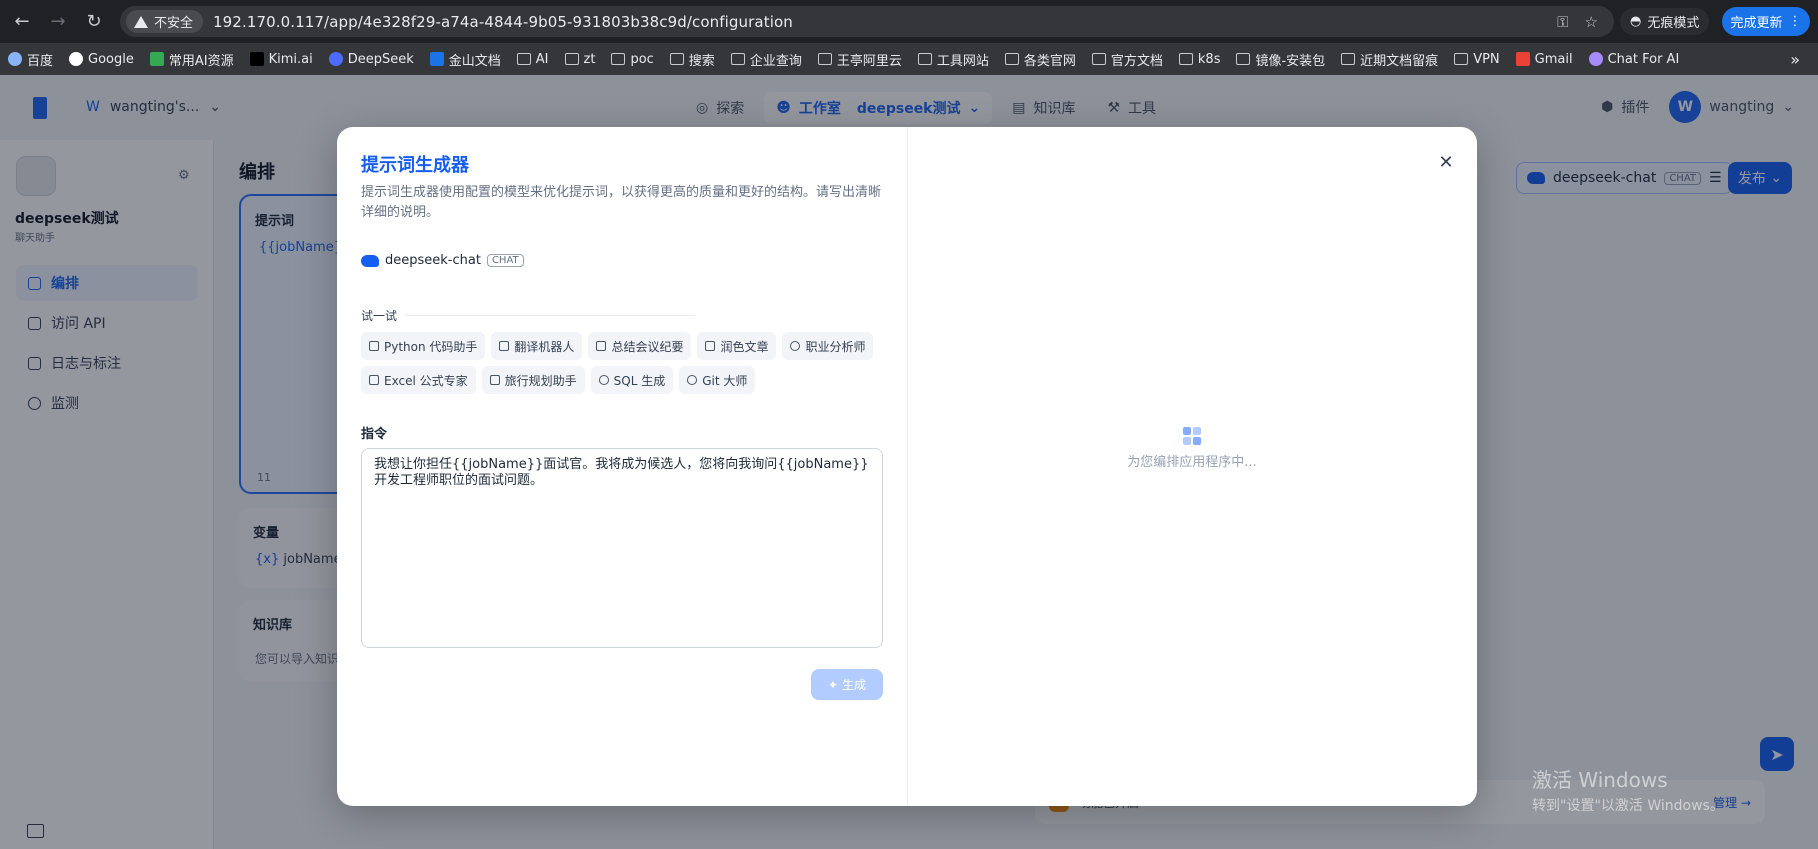 This screenshot has height=849, width=1818. I want to click on update-button: 完成更新 ⋮, so click(1766, 21).